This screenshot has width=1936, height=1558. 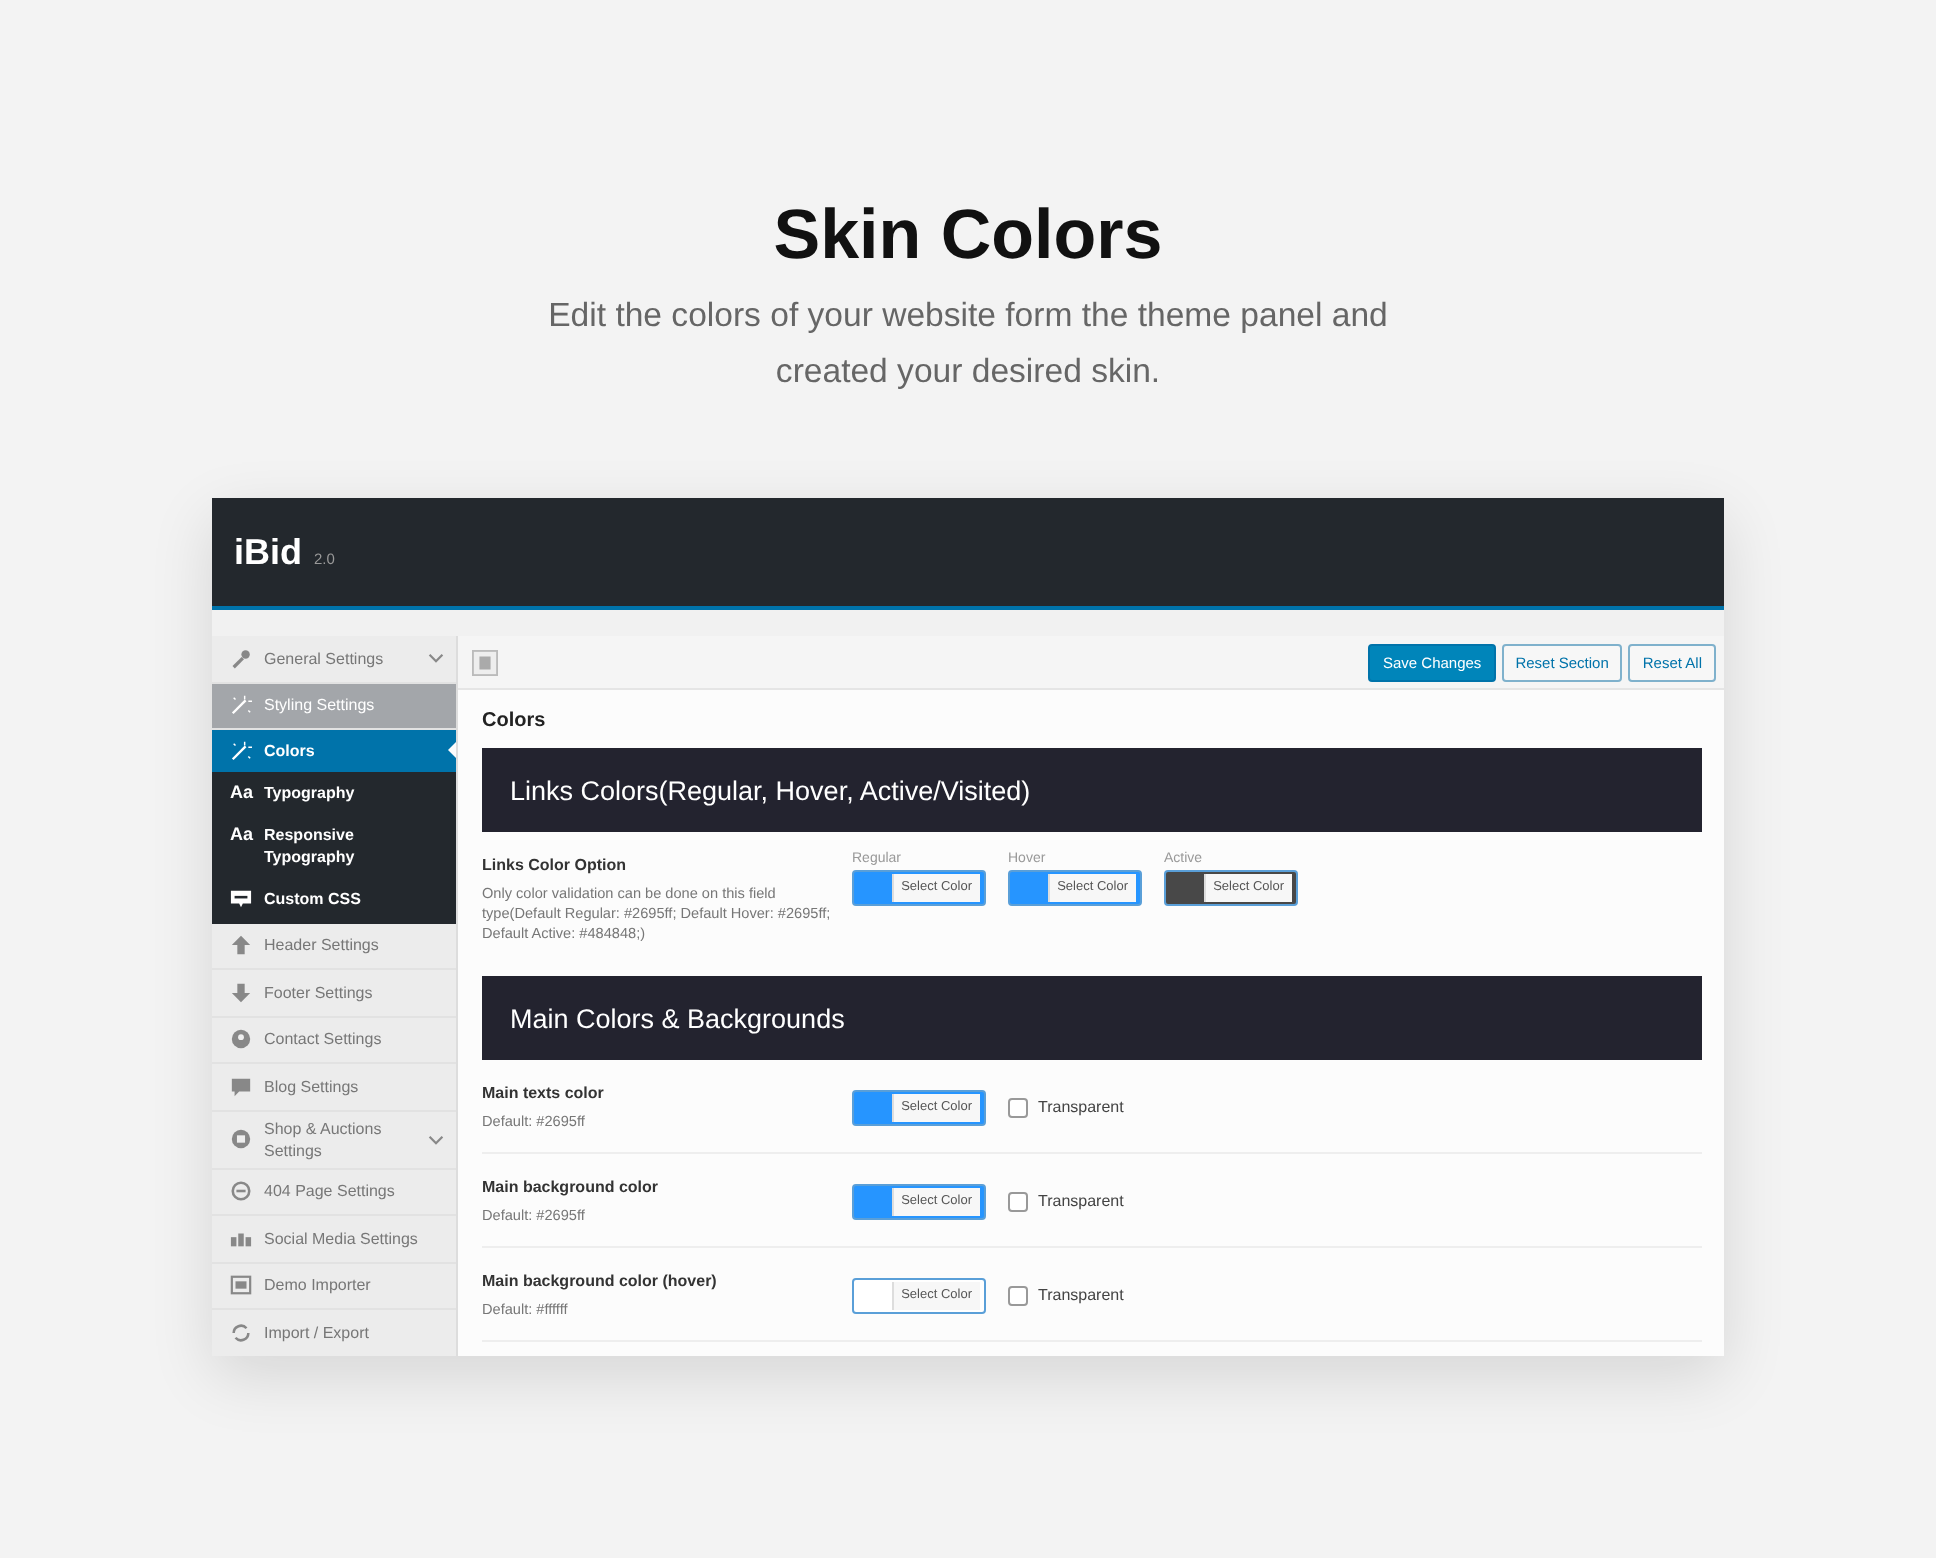 I want to click on logo-text: iBid, so click(x=268, y=552).